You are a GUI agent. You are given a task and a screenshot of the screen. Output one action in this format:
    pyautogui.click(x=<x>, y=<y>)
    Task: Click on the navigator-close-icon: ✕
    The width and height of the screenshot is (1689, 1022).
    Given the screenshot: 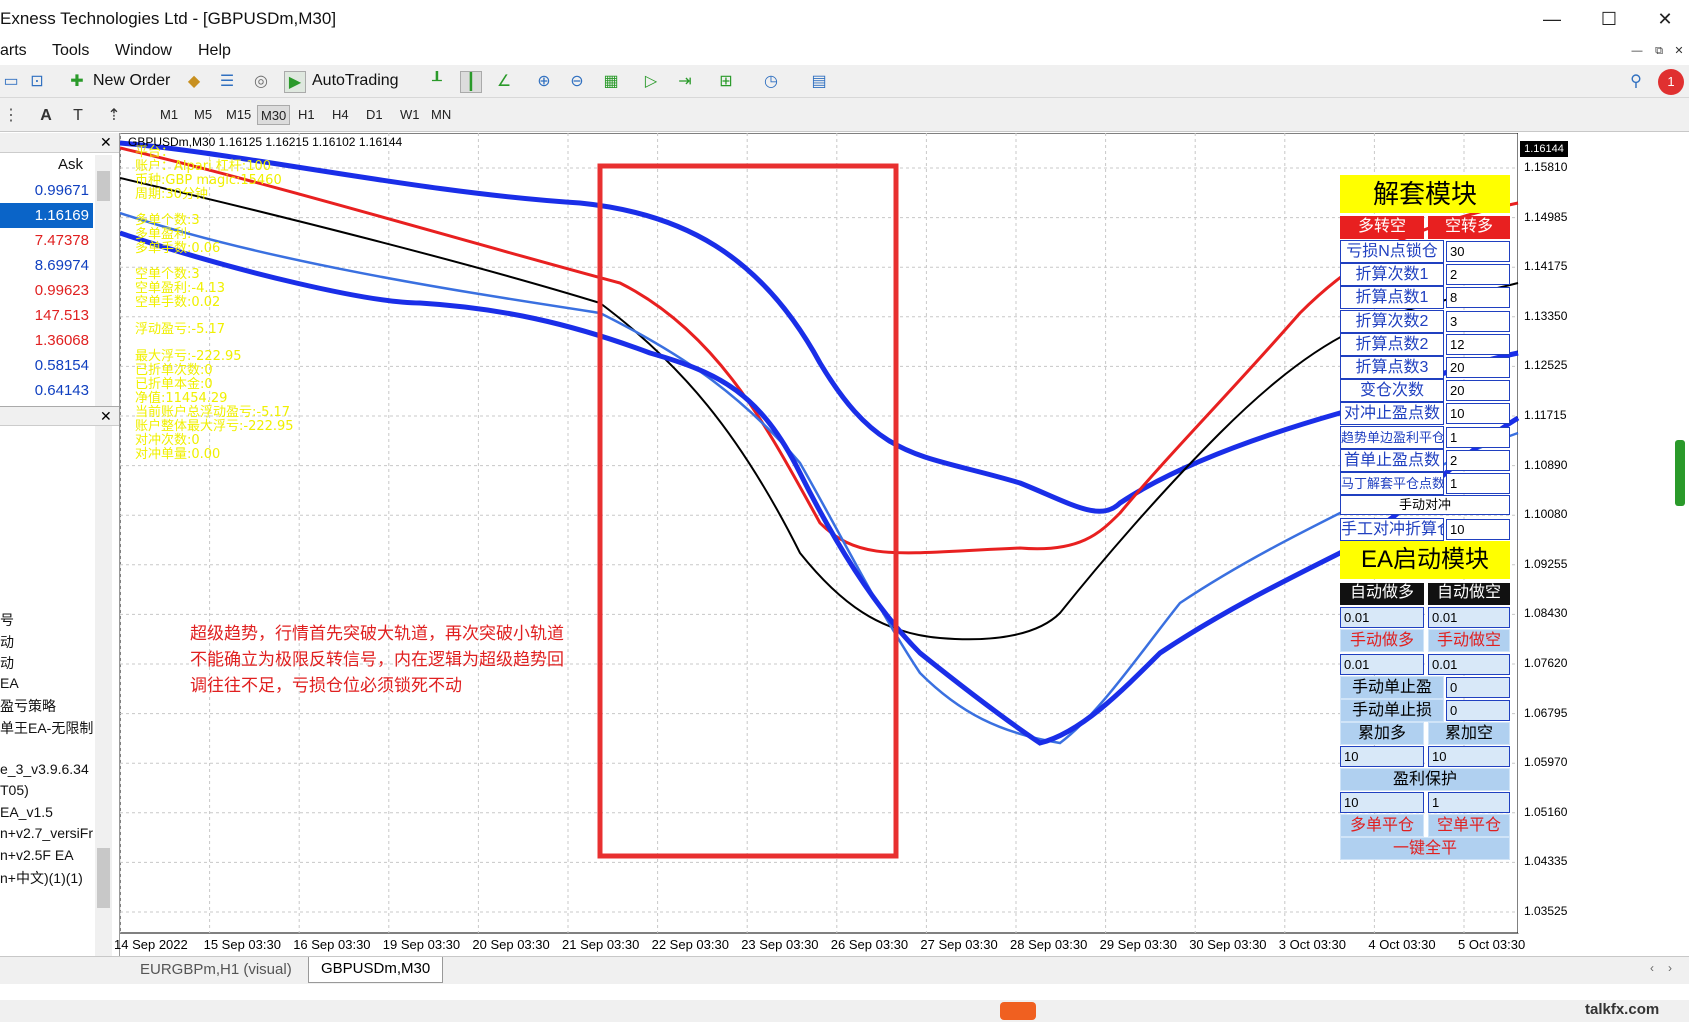 What is the action you would take?
    pyautogui.click(x=106, y=416)
    